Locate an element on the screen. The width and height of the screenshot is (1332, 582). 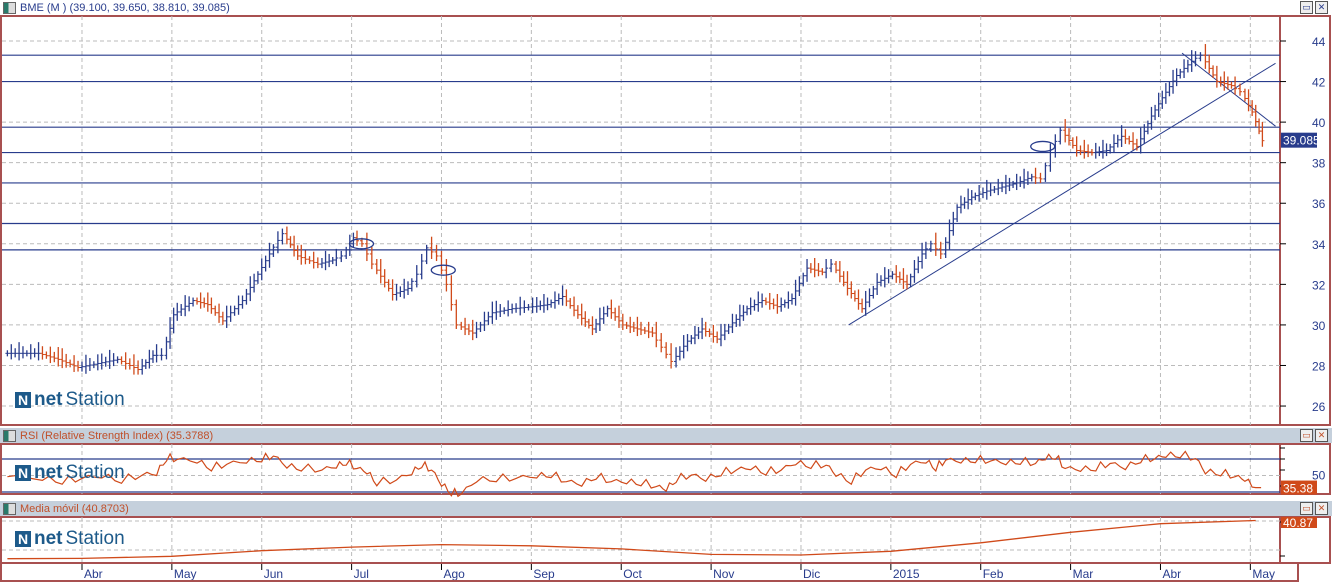
y-tick-label: 34 is located at coordinates (1319, 245).